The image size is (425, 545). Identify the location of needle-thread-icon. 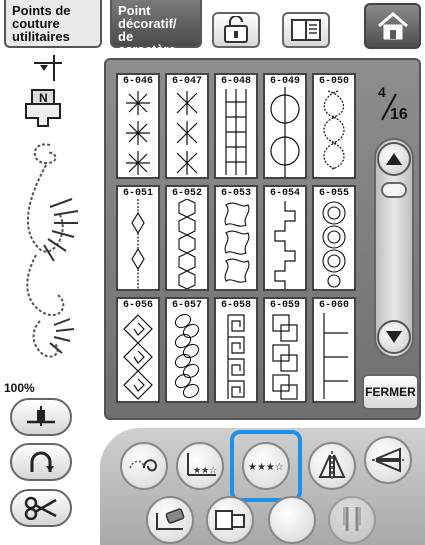
(143, 465).